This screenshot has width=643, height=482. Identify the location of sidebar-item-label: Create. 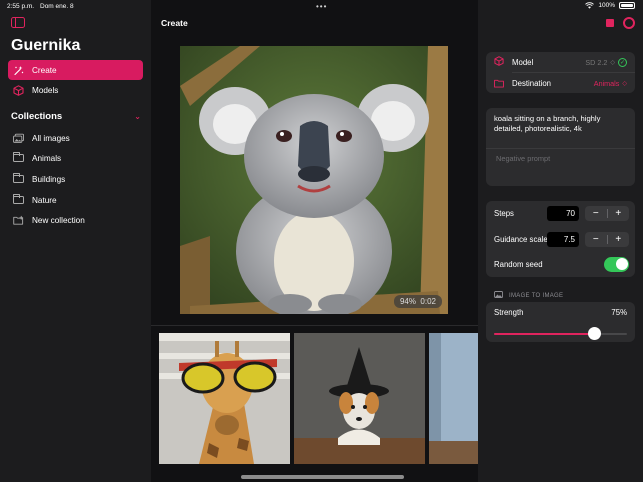
(44, 70).